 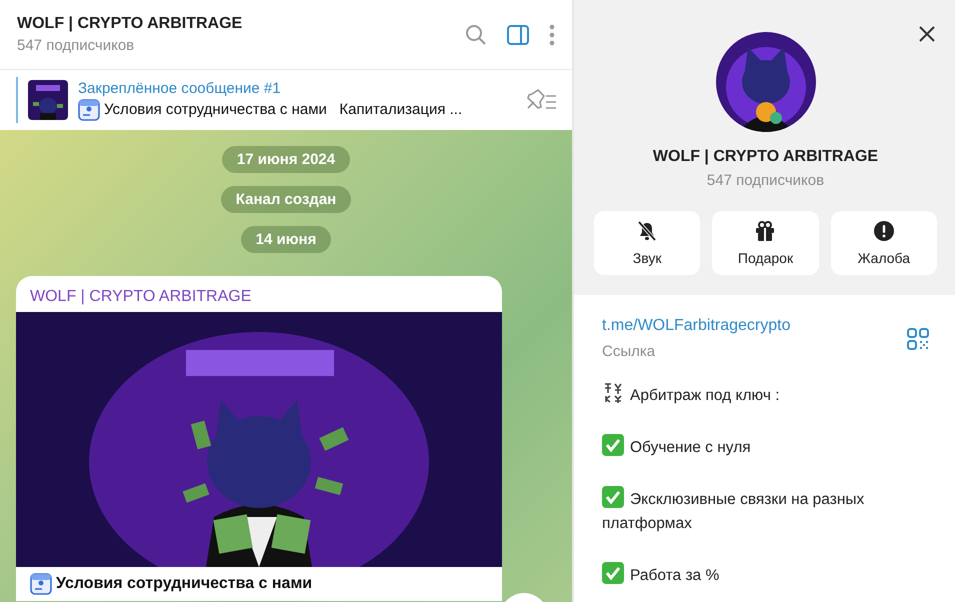 What do you see at coordinates (518, 34) in the screenshot?
I see `sidebar-toggle-button` at bounding box center [518, 34].